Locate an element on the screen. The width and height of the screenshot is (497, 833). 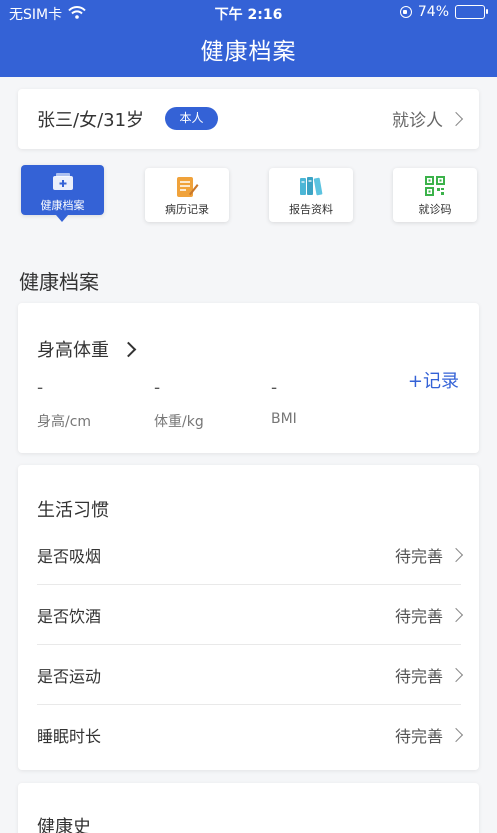
app-header: 无SIM卡 下午 2:16 74% 健康档案 is located at coordinates (248, 38).